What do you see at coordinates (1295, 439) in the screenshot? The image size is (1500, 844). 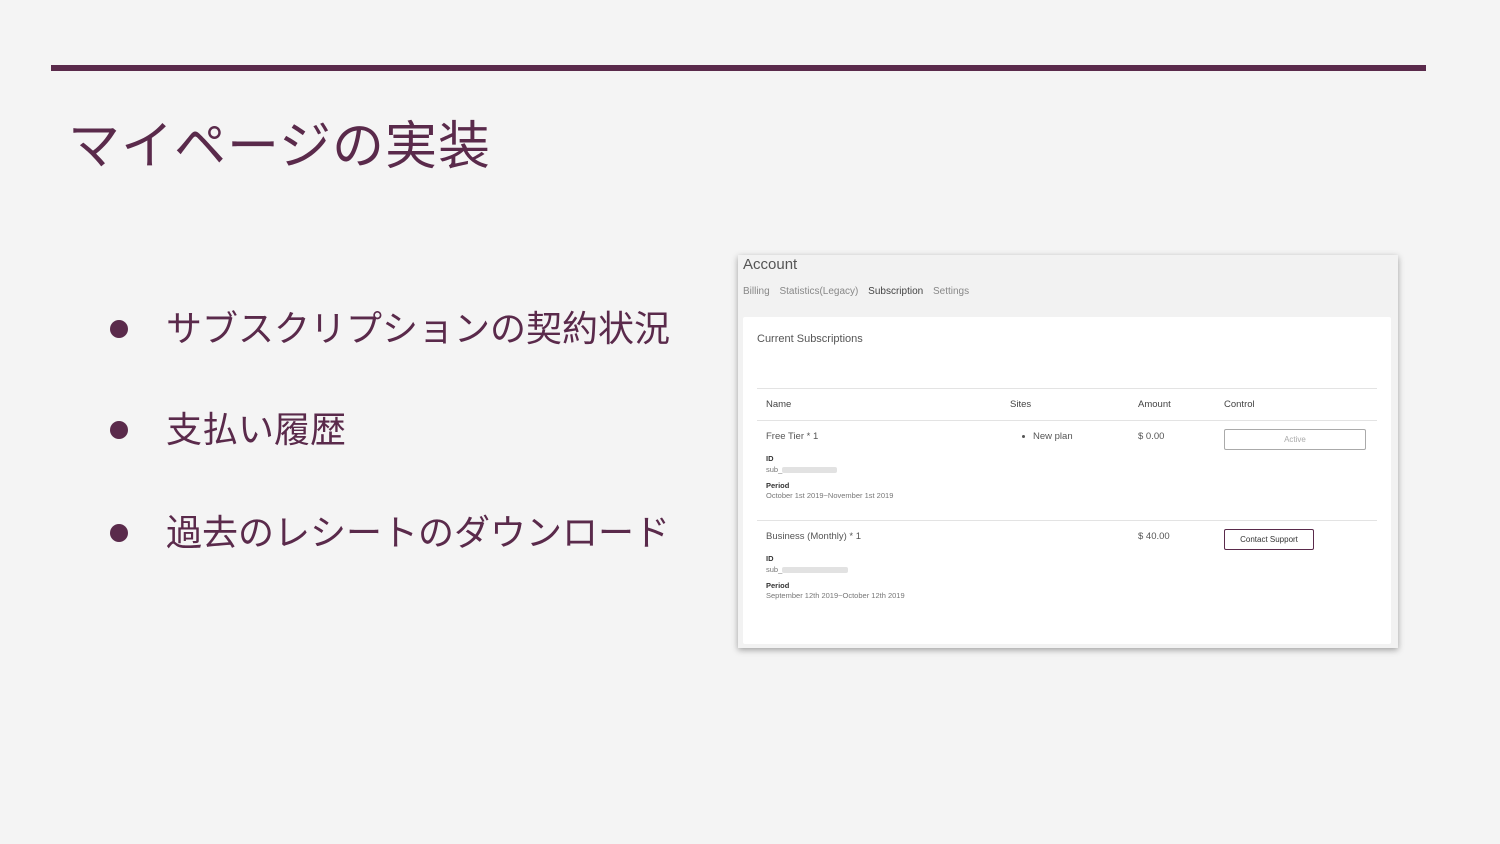 I see `active-button: Active` at bounding box center [1295, 439].